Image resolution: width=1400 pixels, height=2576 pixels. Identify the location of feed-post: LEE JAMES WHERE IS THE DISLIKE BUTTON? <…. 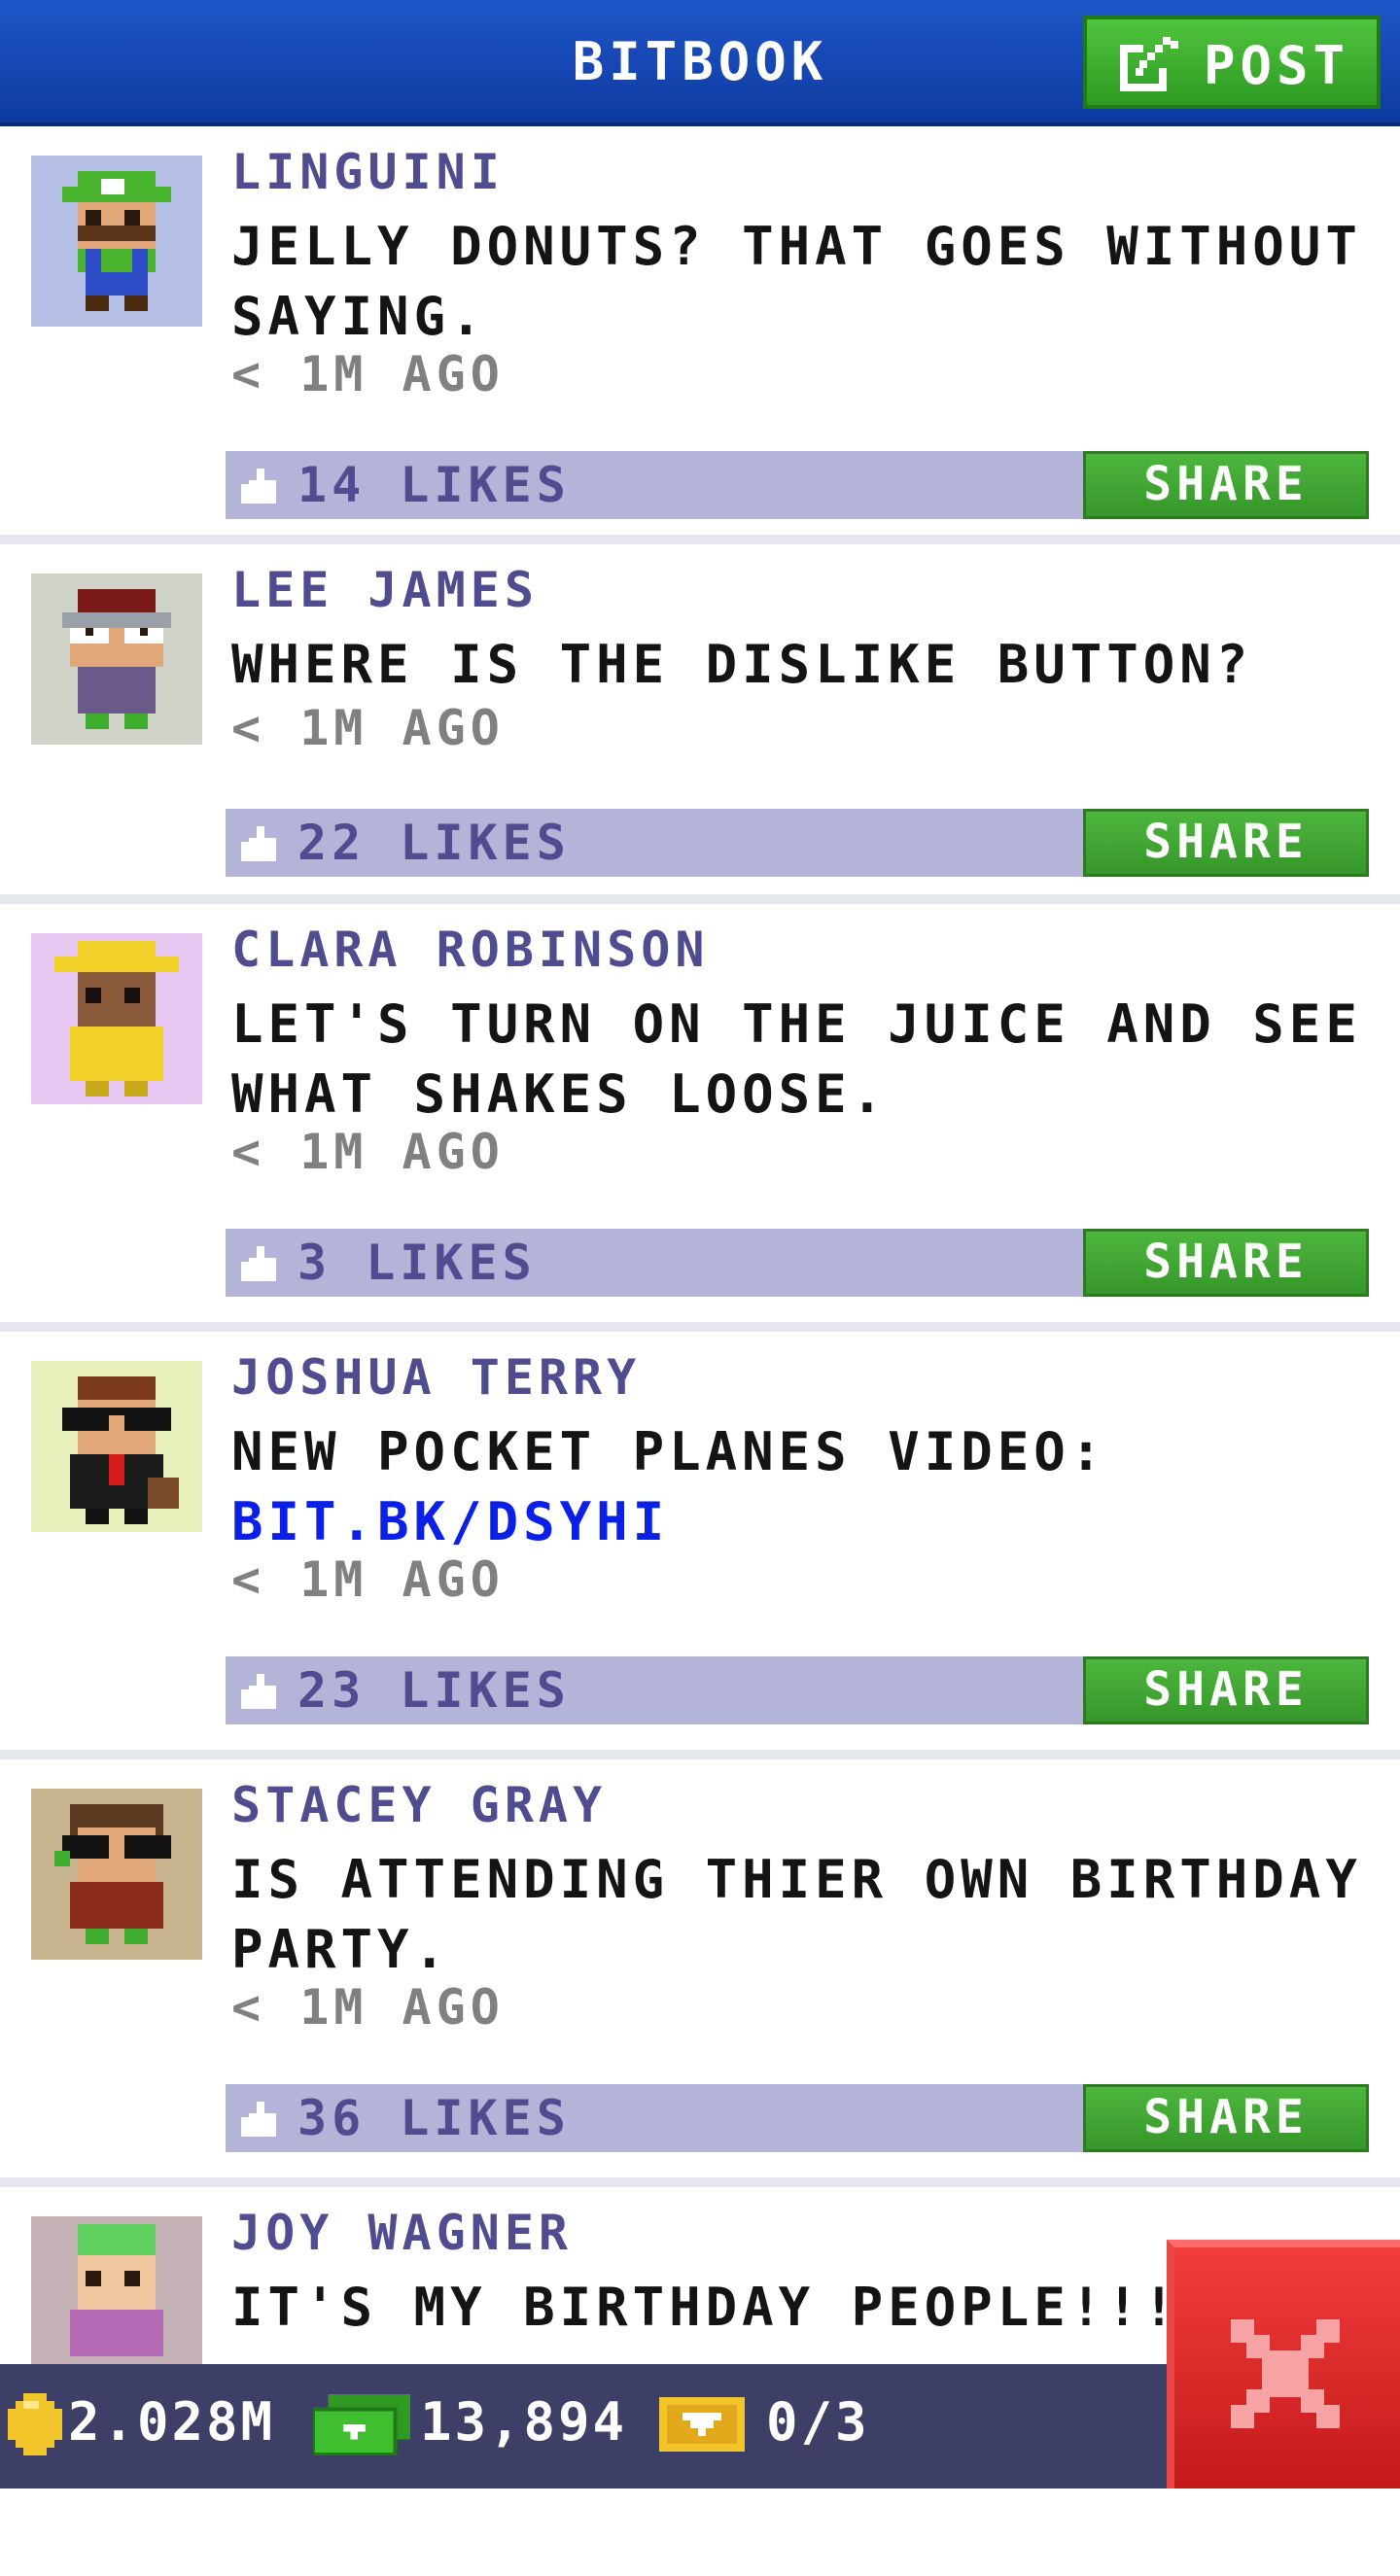
(700, 724).